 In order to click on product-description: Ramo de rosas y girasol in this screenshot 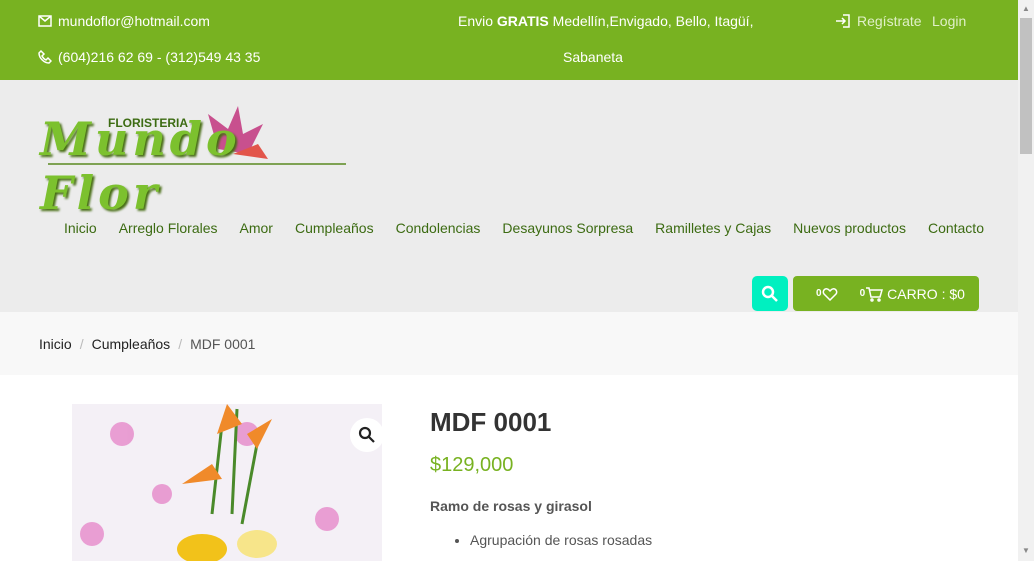, I will do `click(511, 506)`.